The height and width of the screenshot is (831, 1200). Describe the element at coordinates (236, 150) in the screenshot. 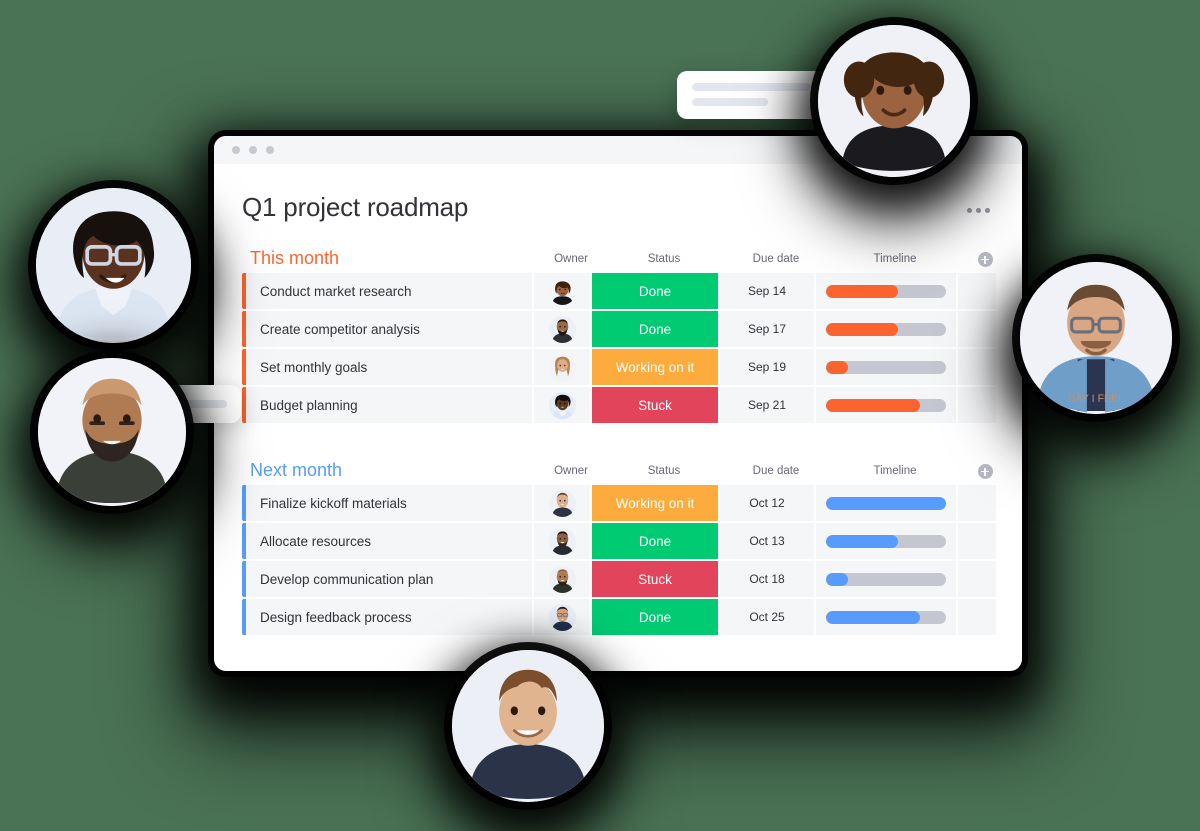

I see `window-dot-close` at that location.